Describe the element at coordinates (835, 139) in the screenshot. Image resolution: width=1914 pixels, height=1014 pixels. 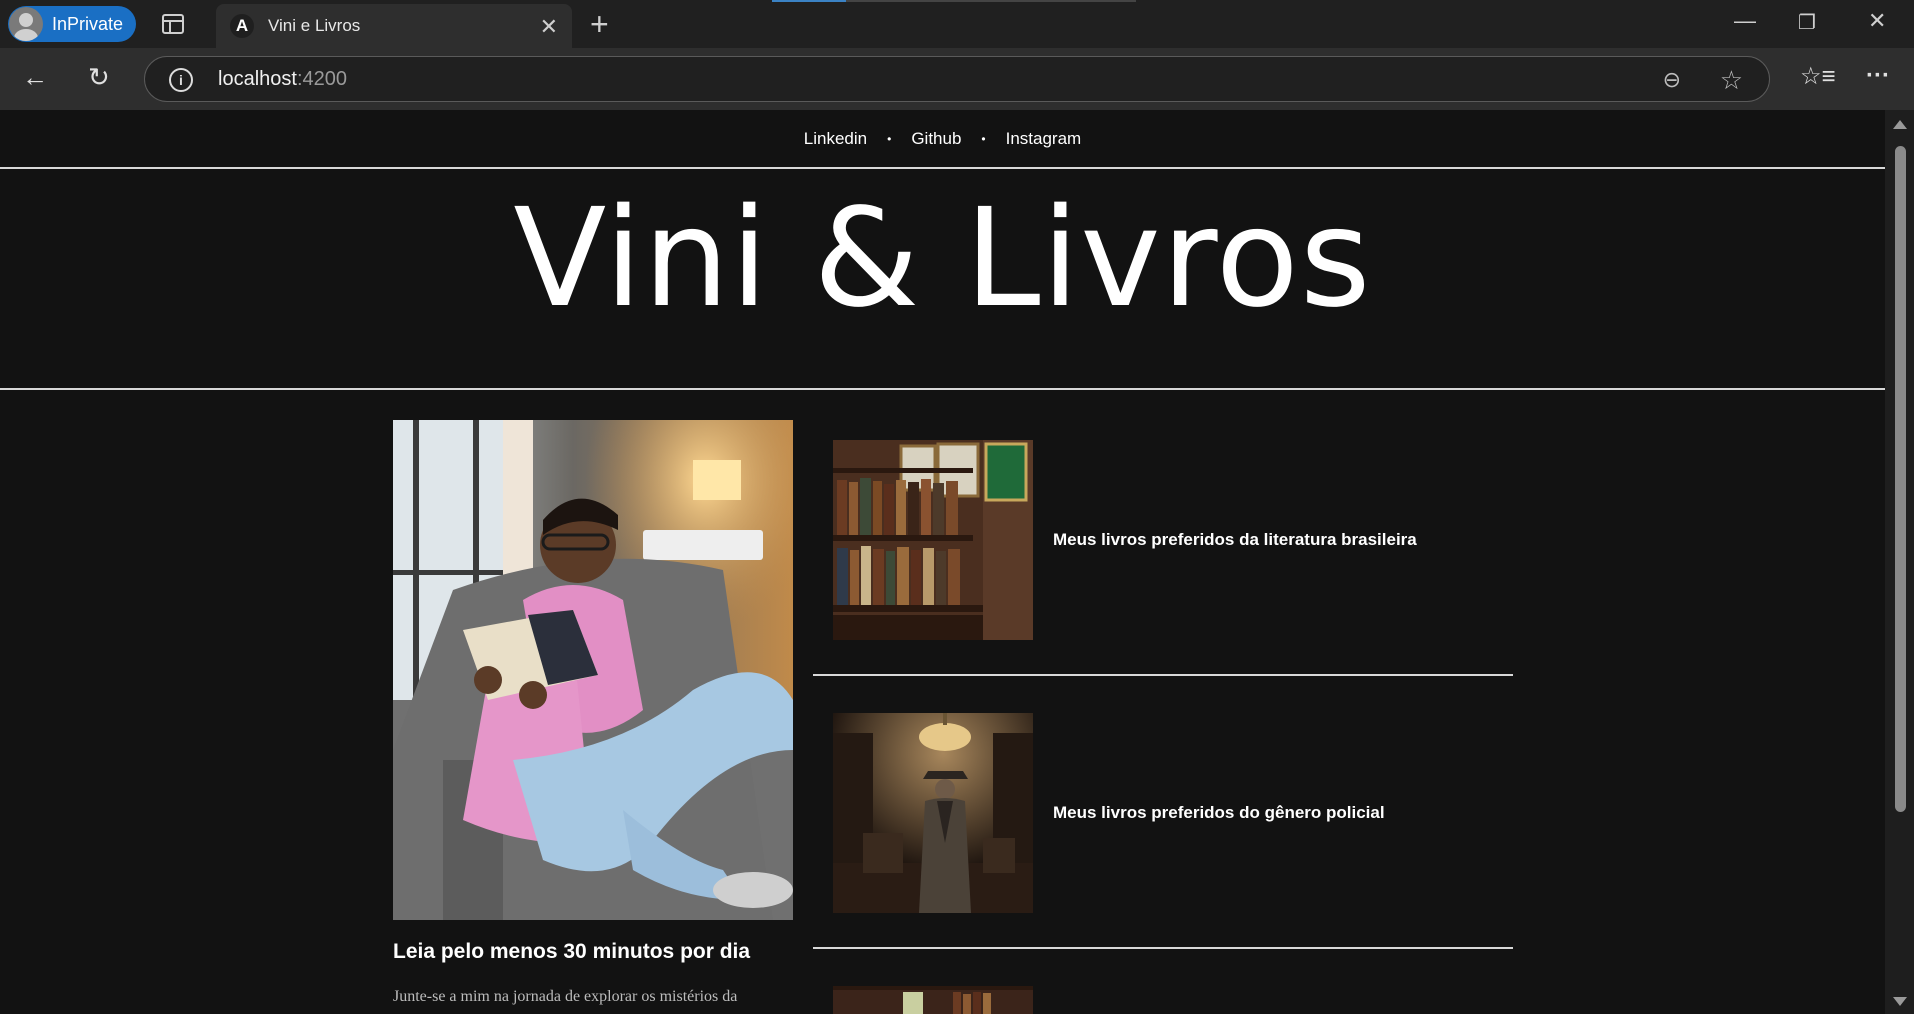
I see `nav-link-linkedin: Linkedin` at that location.